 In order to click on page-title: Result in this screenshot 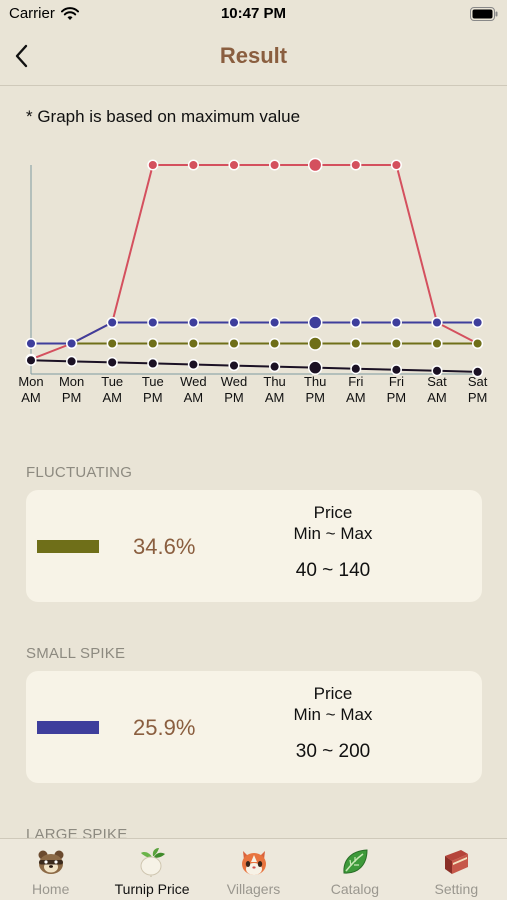, I will do `click(253, 55)`.